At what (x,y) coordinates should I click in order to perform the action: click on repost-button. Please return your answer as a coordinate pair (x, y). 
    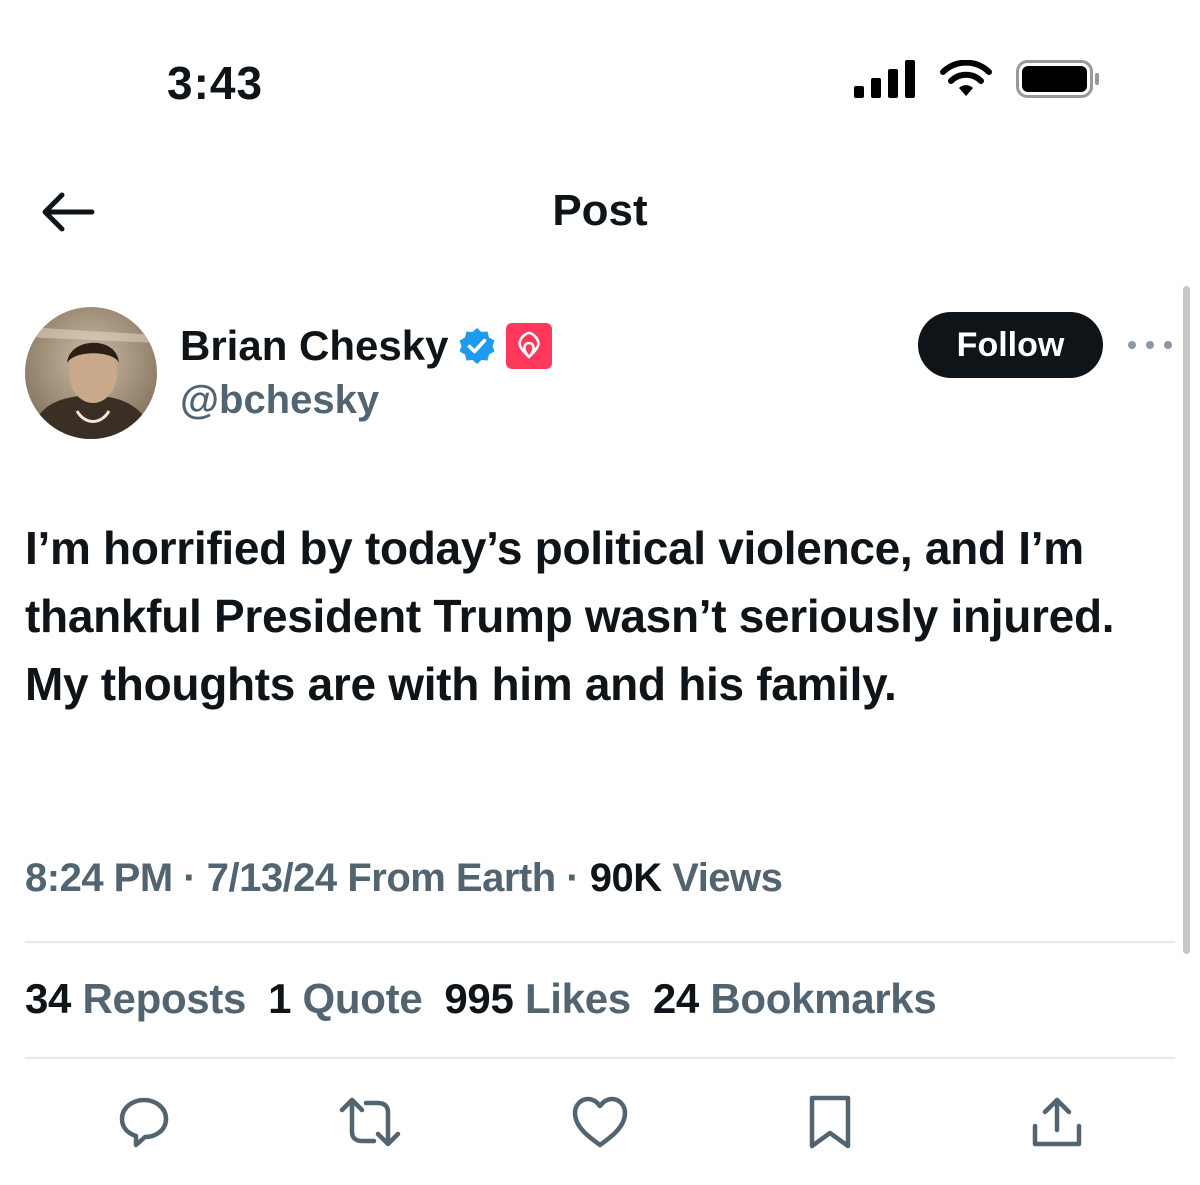
    Looking at the image, I should click on (370, 1122).